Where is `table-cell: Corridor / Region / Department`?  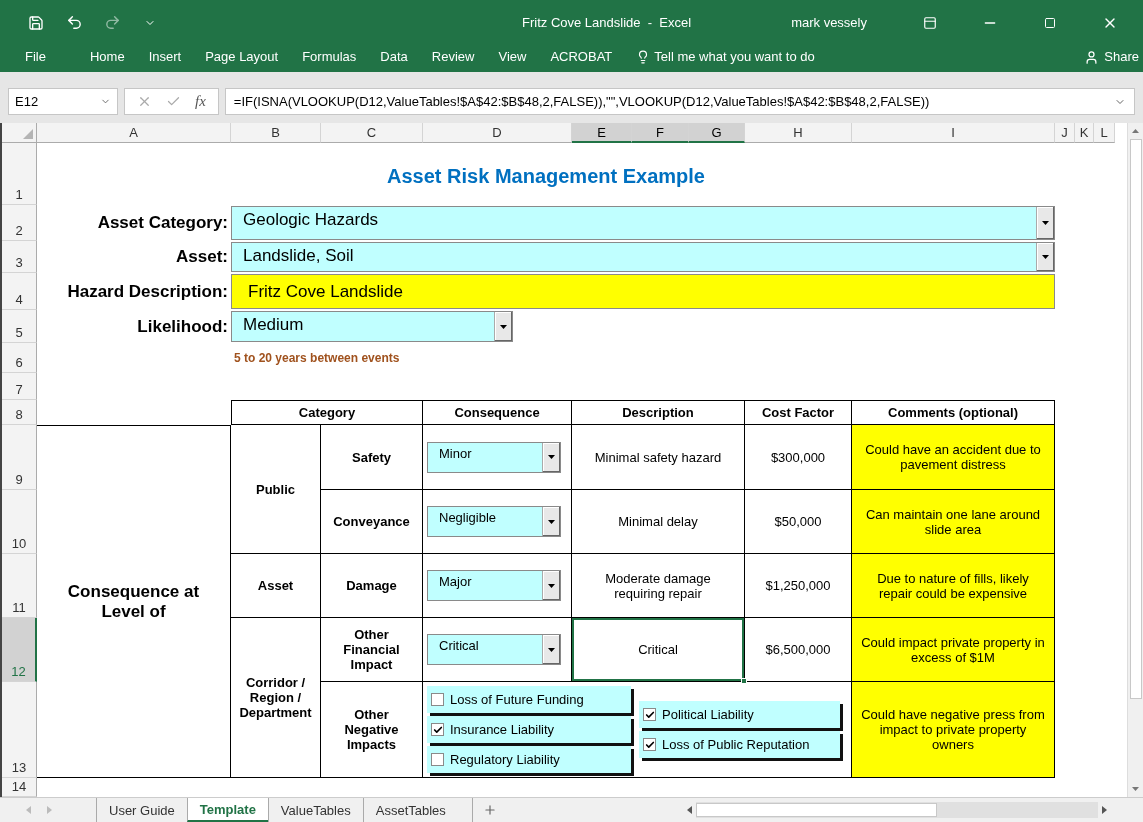 table-cell: Corridor / Region / Department is located at coordinates (276, 698).